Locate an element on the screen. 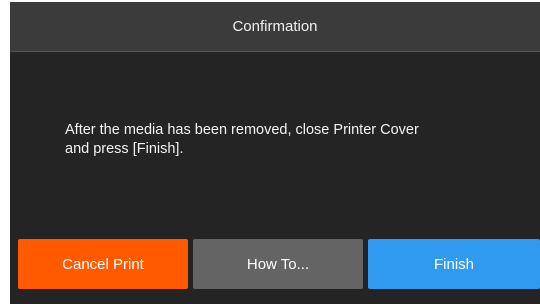 The height and width of the screenshot is (304, 540). cancel-print-label: Cancel Print is located at coordinates (103, 264).